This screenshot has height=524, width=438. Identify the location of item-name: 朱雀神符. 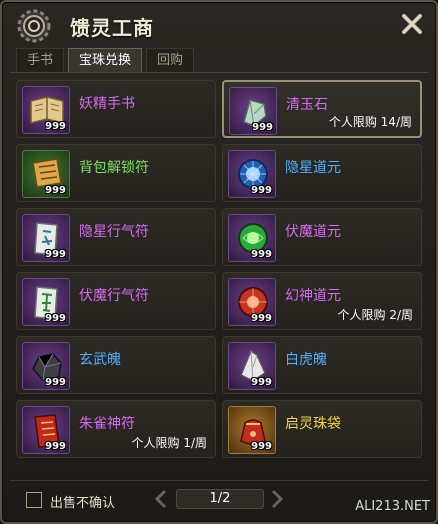
(107, 424).